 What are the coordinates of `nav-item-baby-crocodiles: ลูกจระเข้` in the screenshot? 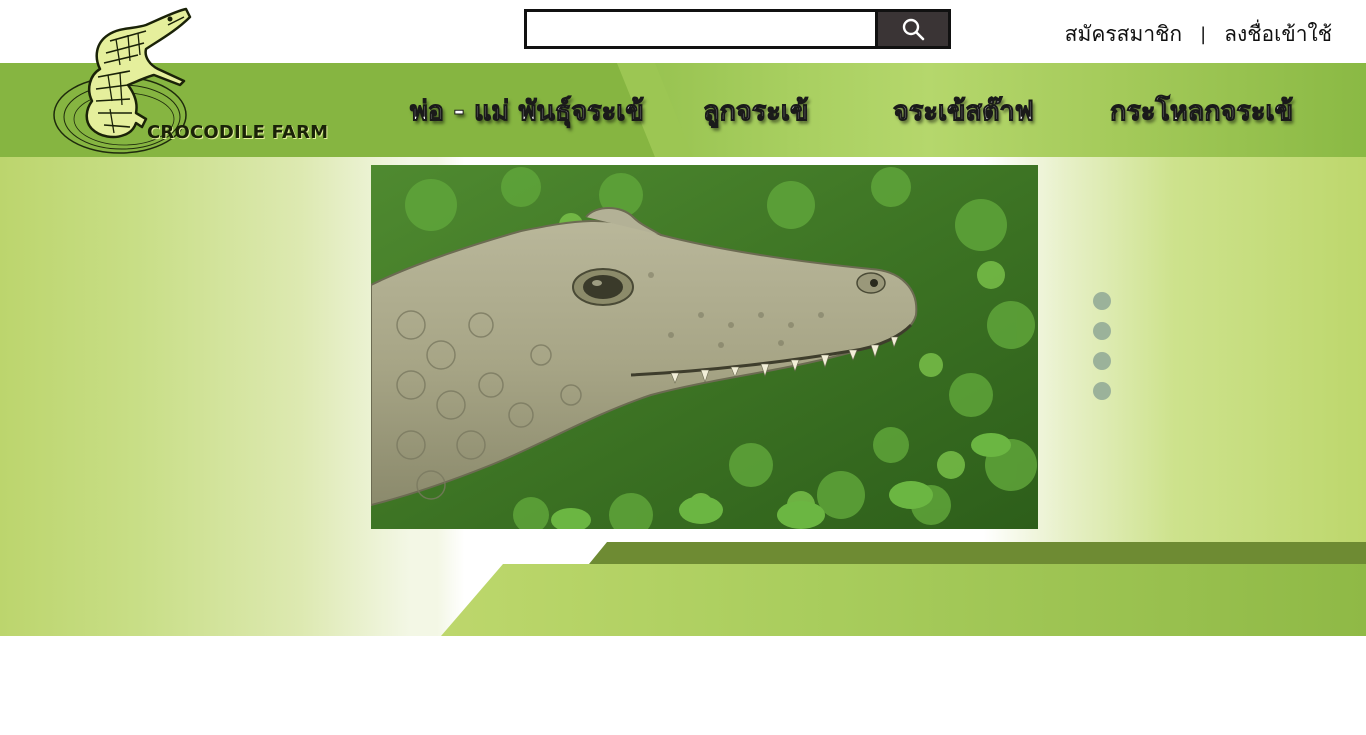 It's located at (755, 110).